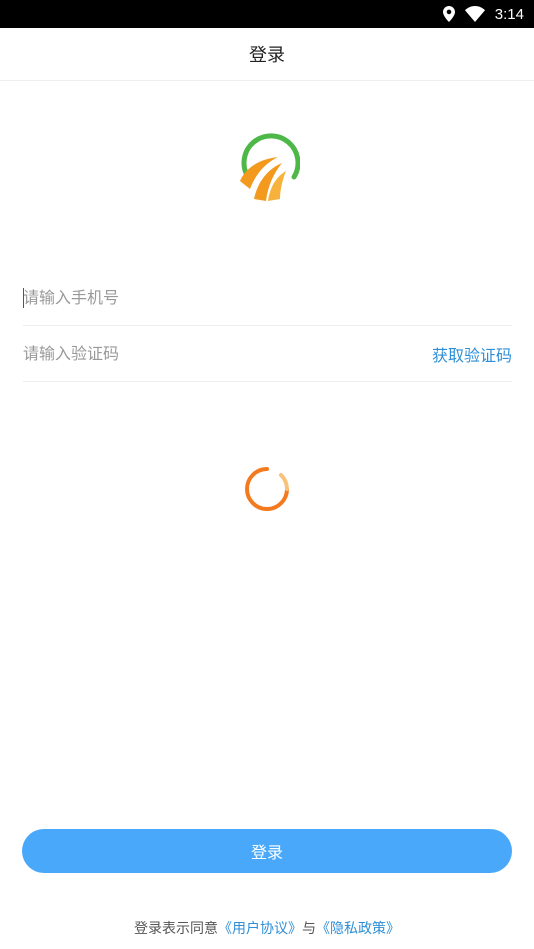 This screenshot has width=534, height=949. Describe the element at coordinates (176, 929) in the screenshot. I see `agreement-prefix: 登录表示同意` at that location.